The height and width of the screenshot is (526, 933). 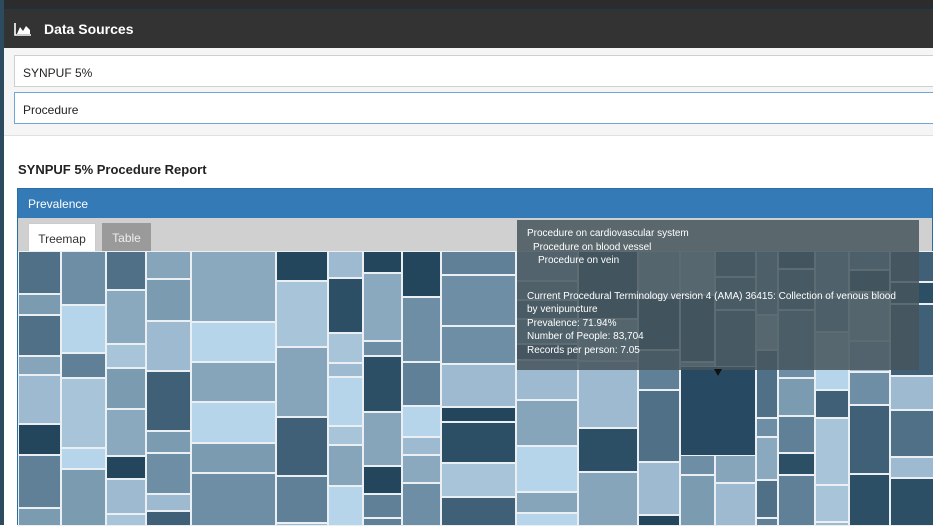 I want to click on source-select: SYNPUF 5%, so click(x=473, y=71).